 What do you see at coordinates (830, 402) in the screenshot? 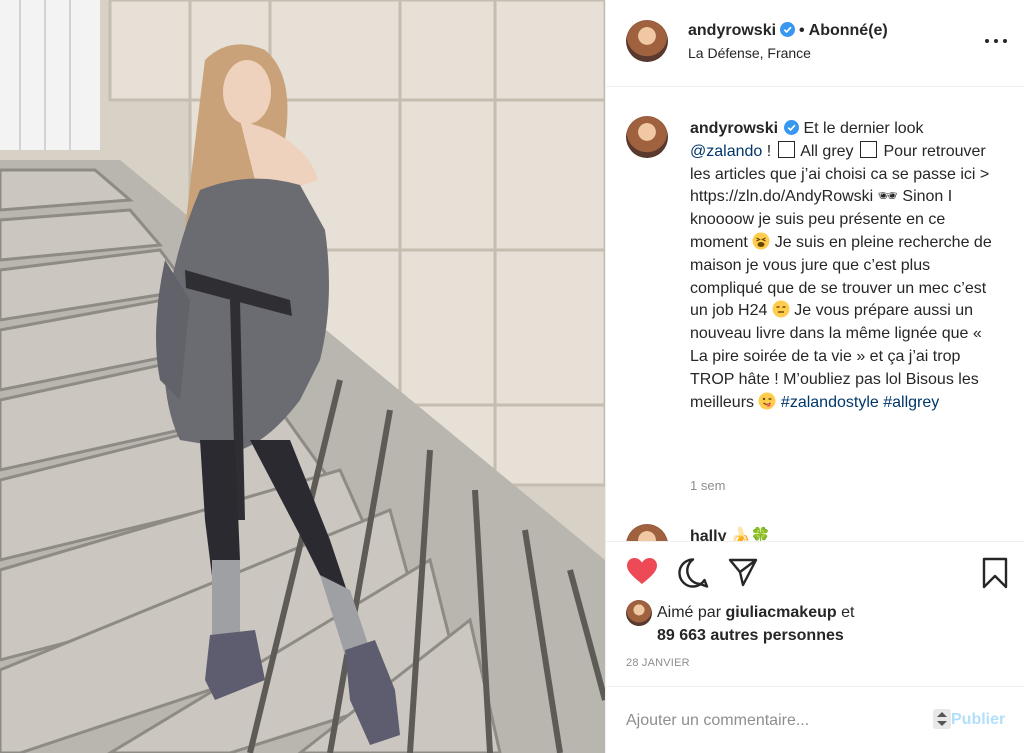
I see `hashtag-link: #zalandostyle` at bounding box center [830, 402].